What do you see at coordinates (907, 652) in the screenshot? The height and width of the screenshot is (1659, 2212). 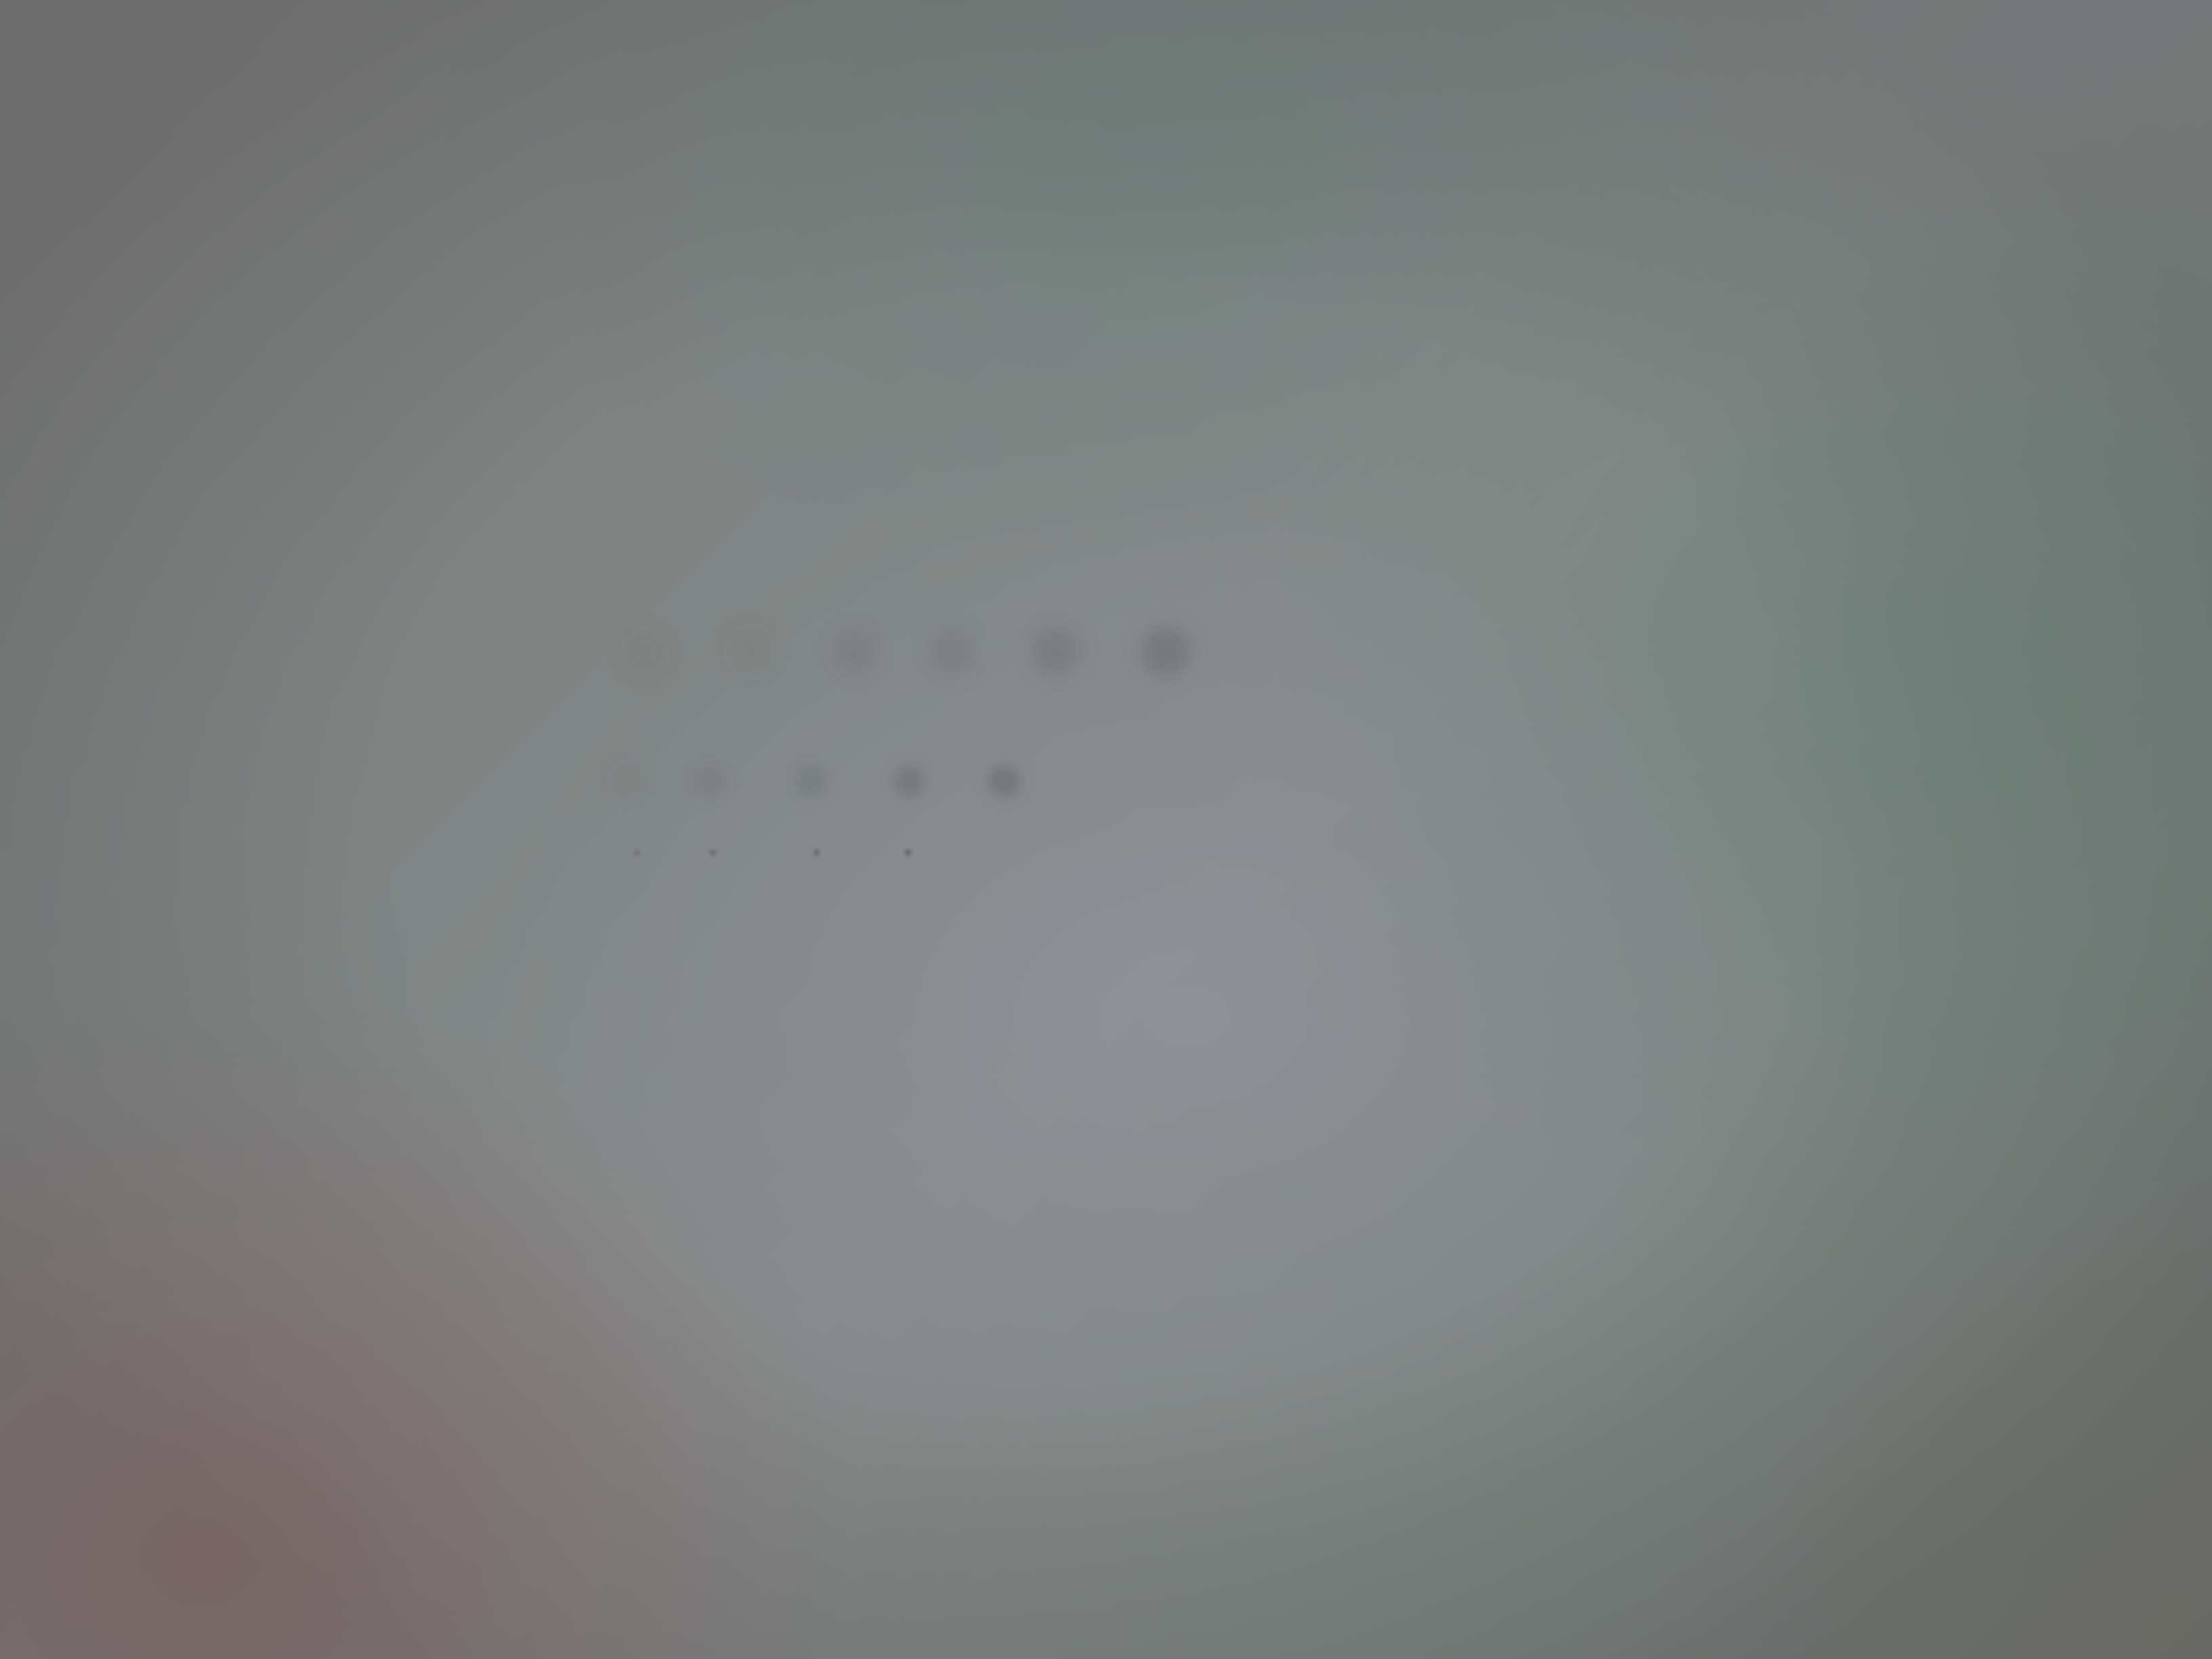 I see `dot-row-top` at bounding box center [907, 652].